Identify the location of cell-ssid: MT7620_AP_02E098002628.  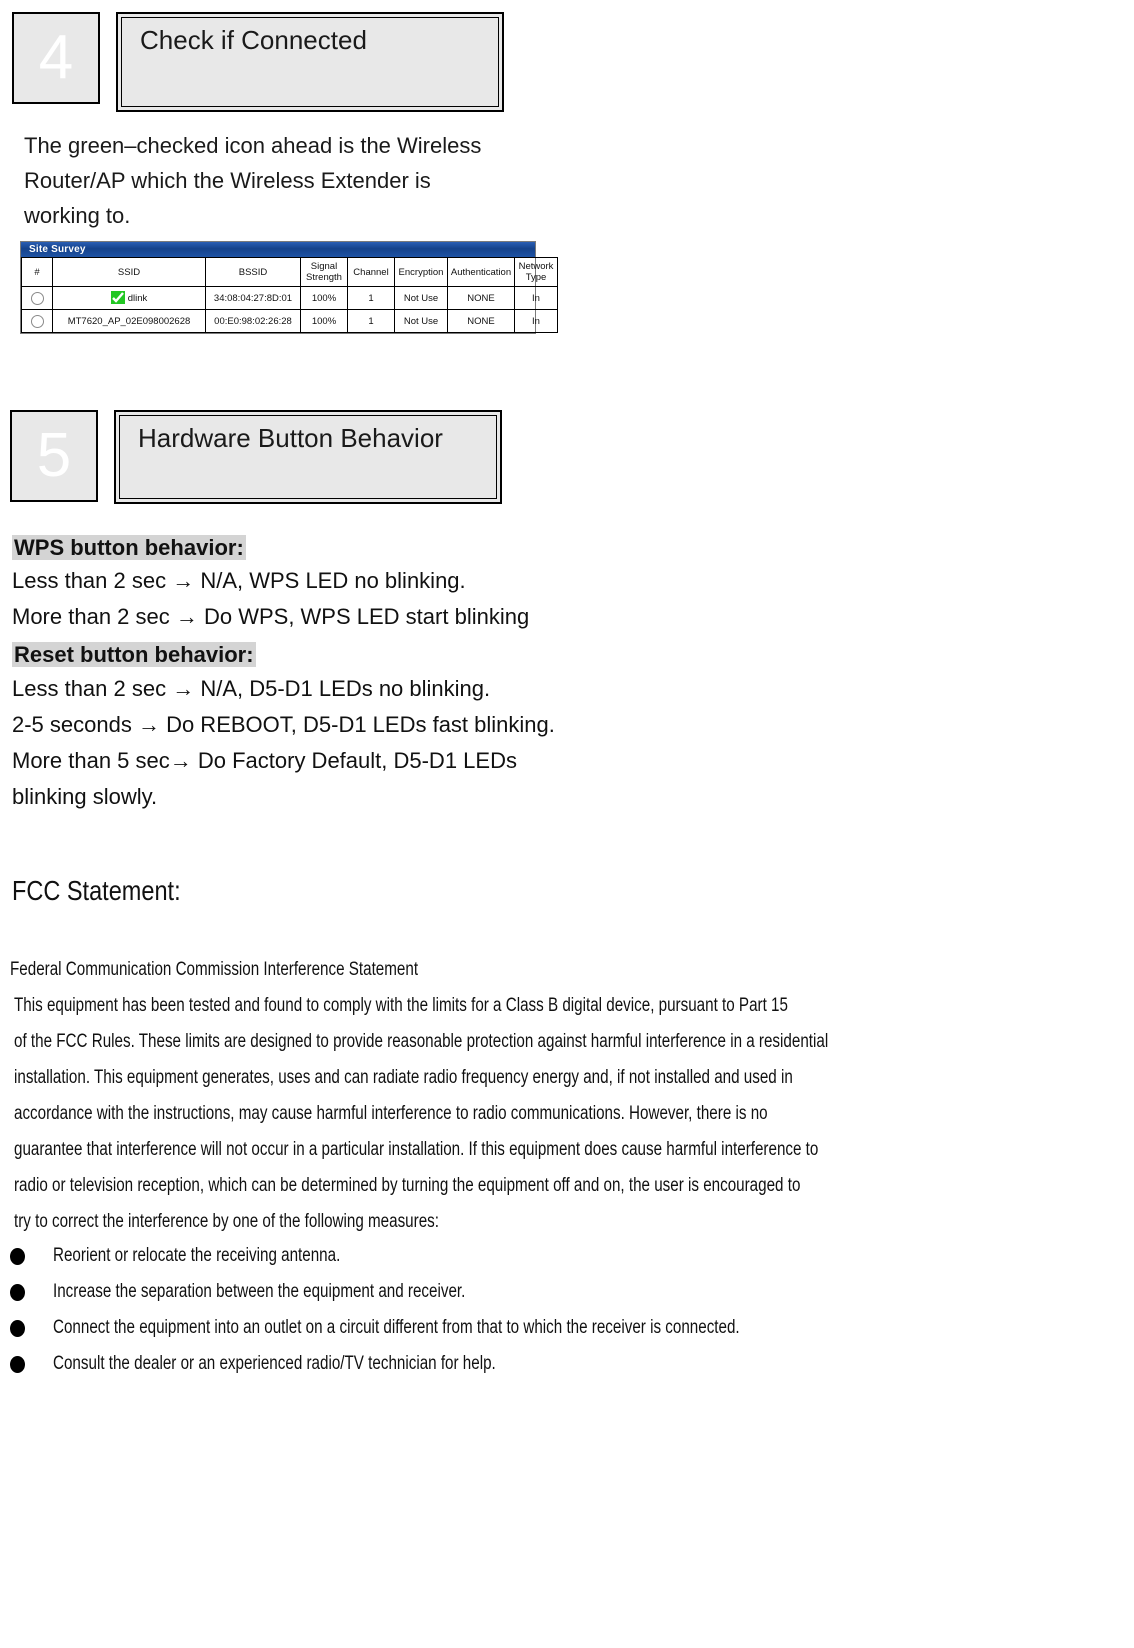
(129, 321).